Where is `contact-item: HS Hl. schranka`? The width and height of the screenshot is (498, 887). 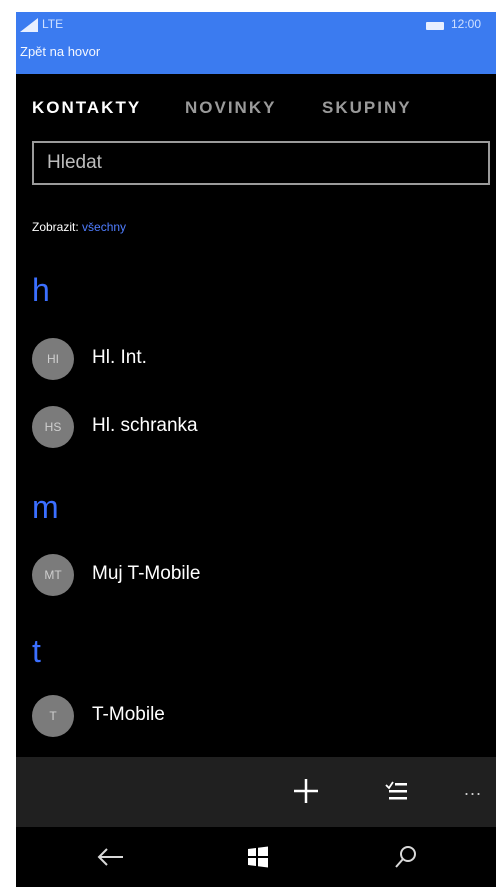 contact-item: HS Hl. schranka is located at coordinates (252, 426).